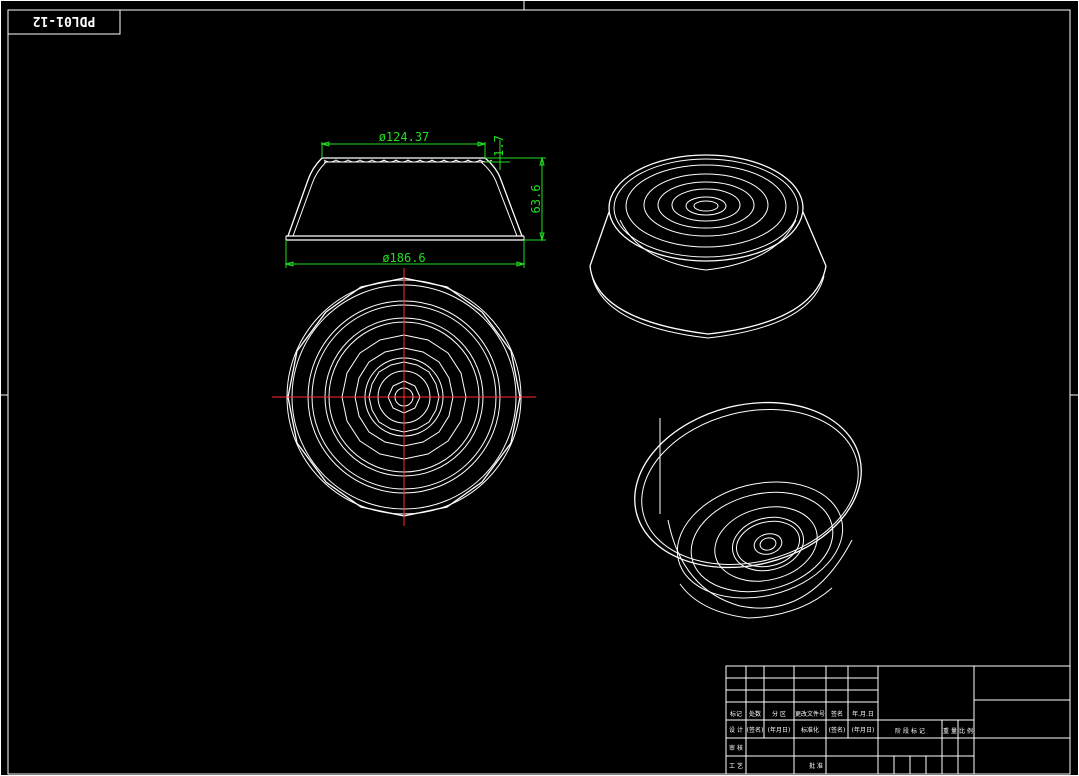  What do you see at coordinates (810, 714) in the screenshot?
I see `tb-change-doc-label: 更改文件号` at bounding box center [810, 714].